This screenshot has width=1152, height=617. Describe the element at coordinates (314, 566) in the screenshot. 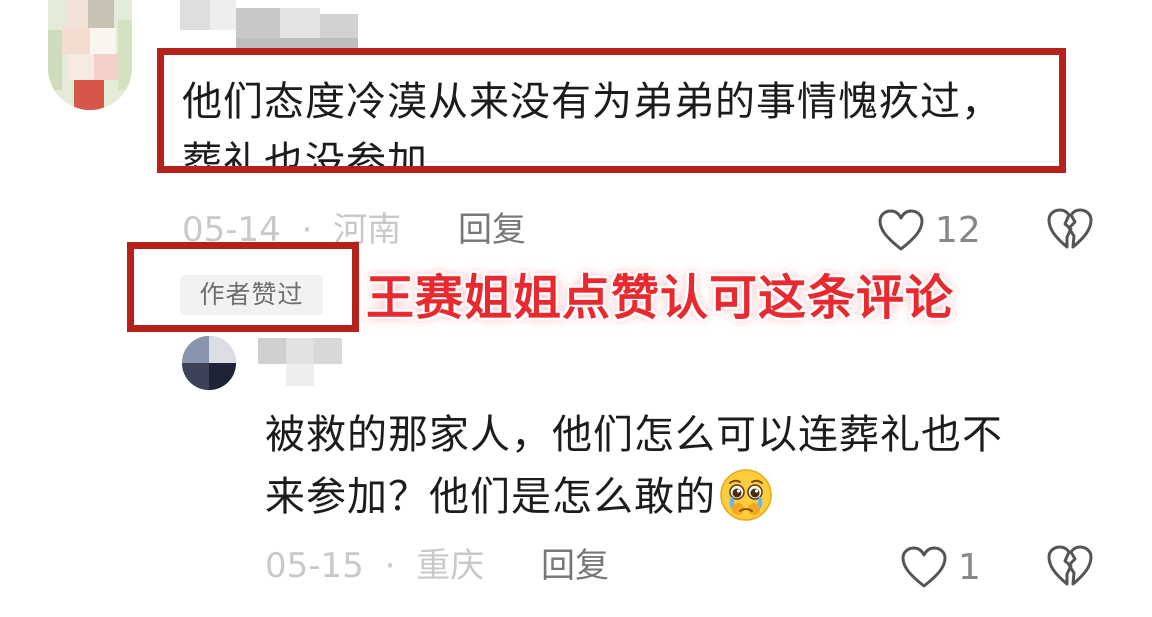

I see `comment-date: 05-15` at that location.